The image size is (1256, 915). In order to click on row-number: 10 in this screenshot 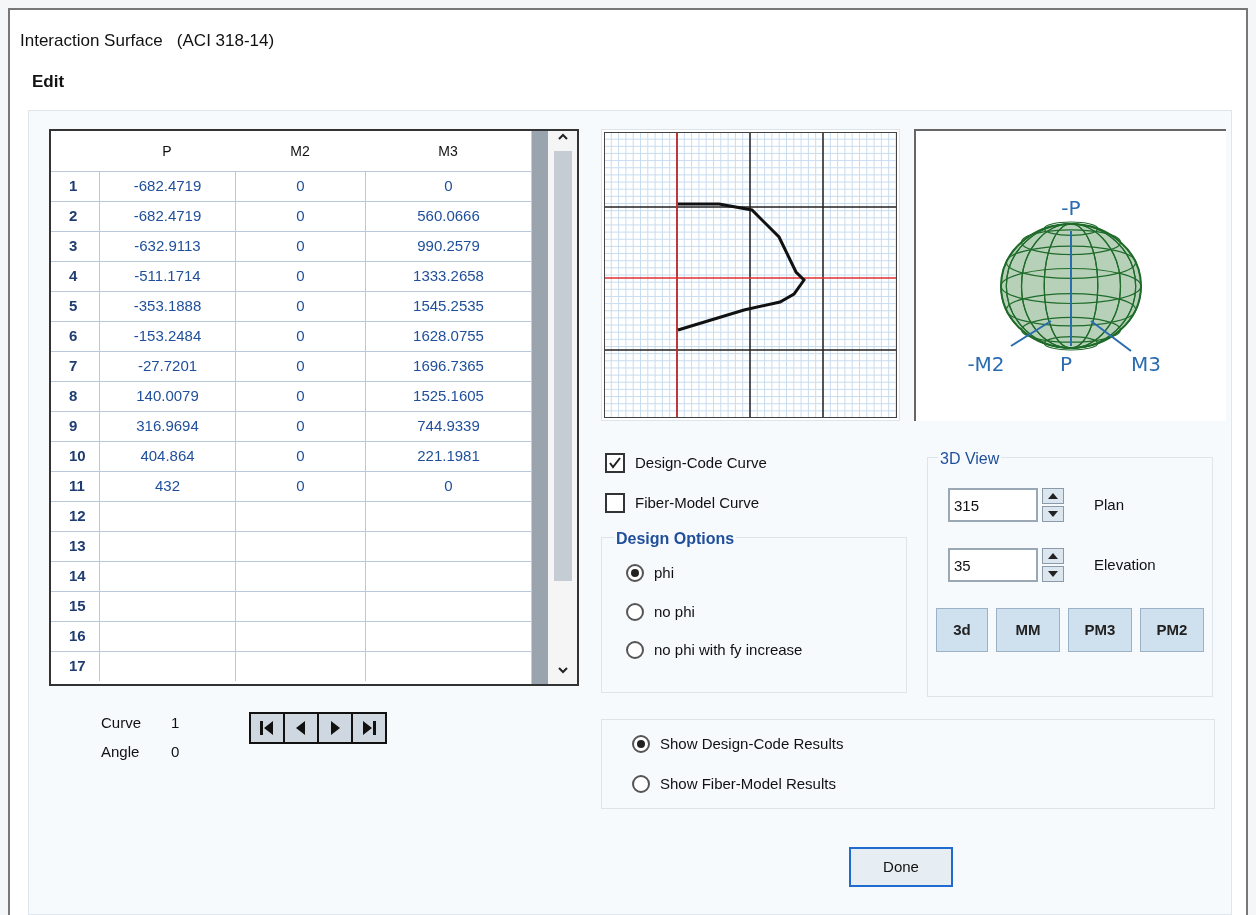, I will do `click(77, 456)`.